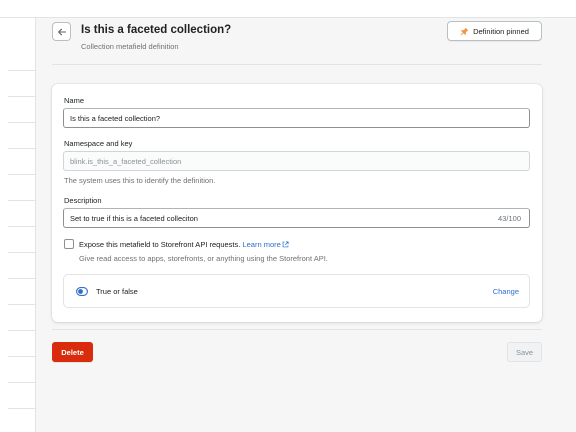 This screenshot has height=432, width=576. What do you see at coordinates (297, 329) in the screenshot?
I see `footer-divider` at bounding box center [297, 329].